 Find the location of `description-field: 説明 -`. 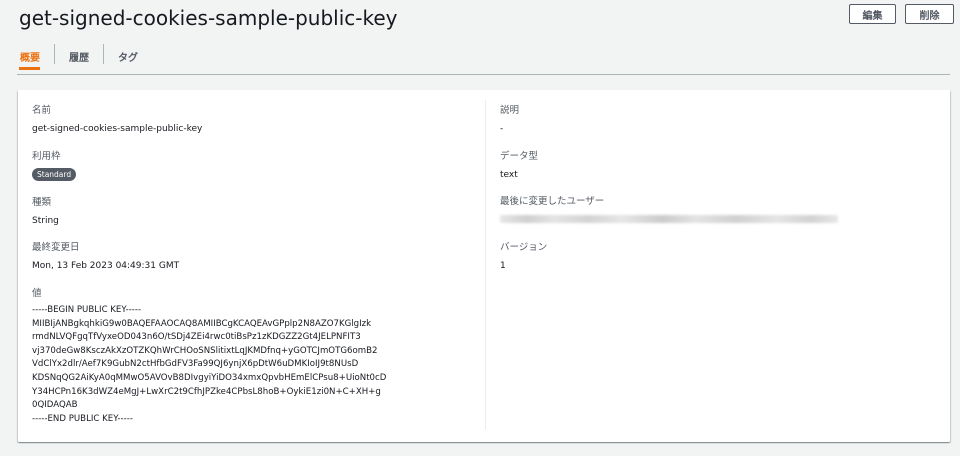

description-field: 説明 - is located at coordinates (509, 120).